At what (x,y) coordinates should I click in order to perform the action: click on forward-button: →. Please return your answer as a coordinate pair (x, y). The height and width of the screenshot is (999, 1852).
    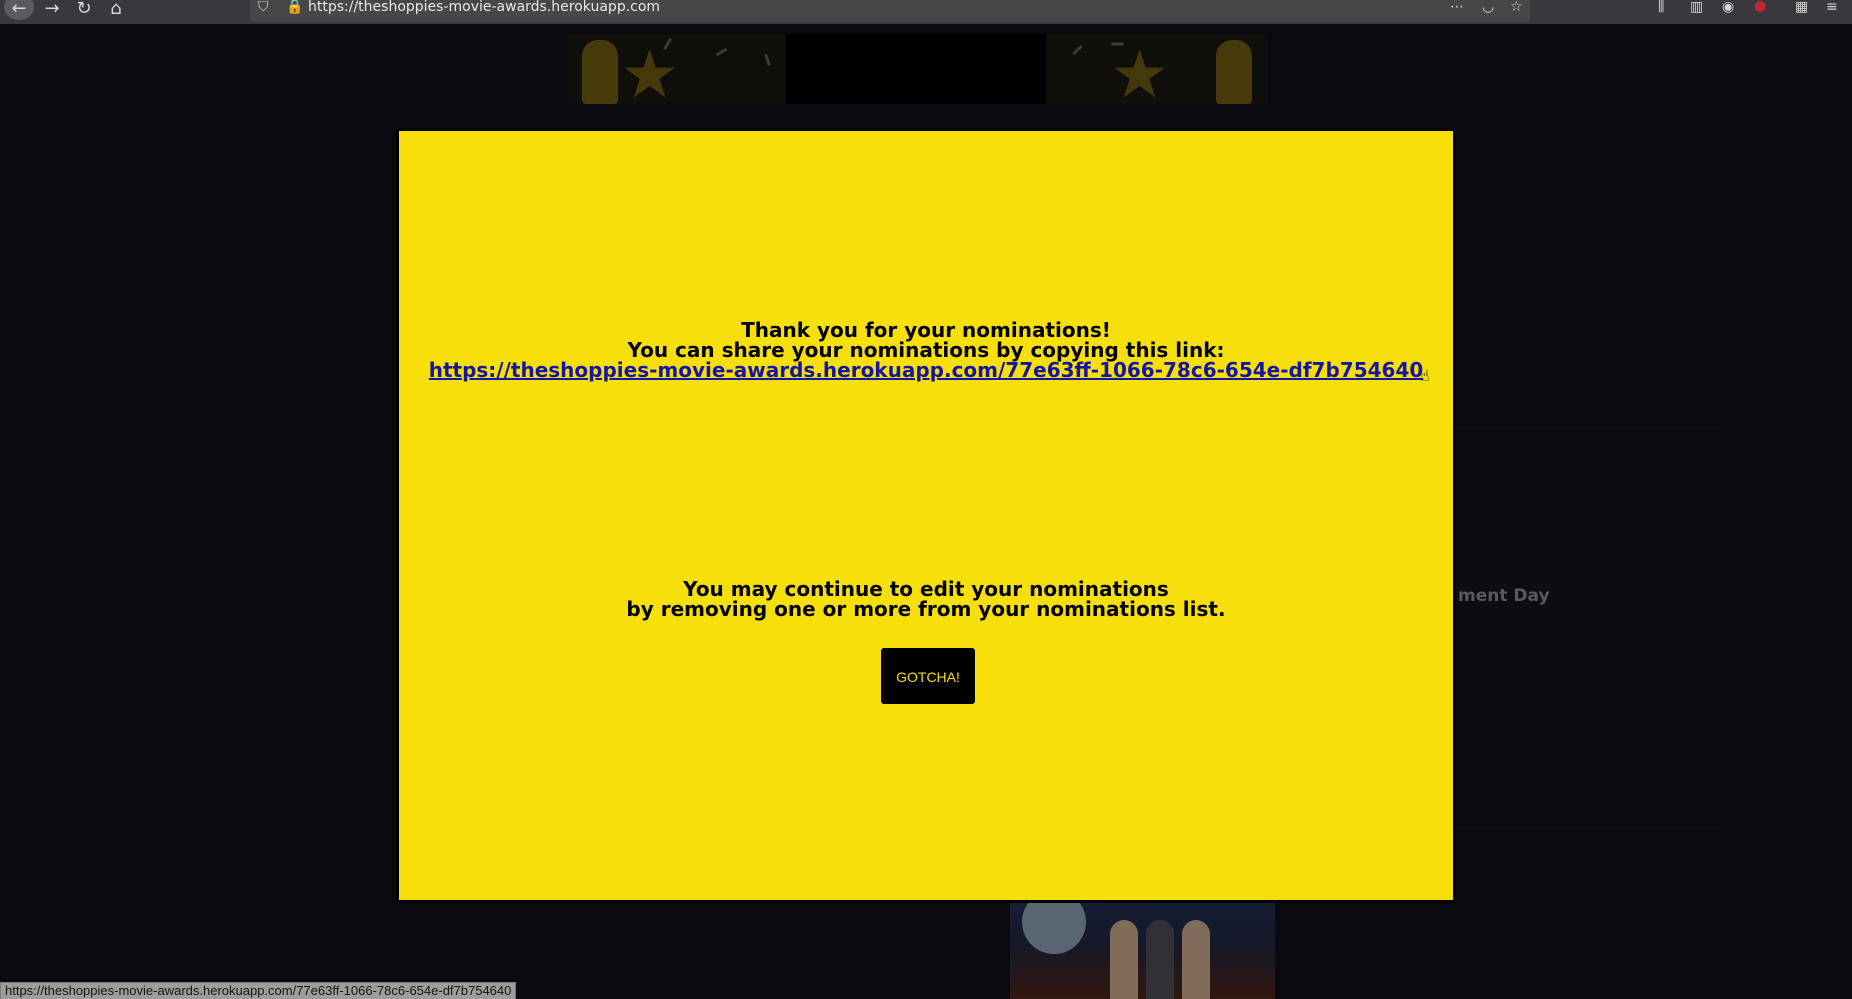
    Looking at the image, I should click on (52, 10).